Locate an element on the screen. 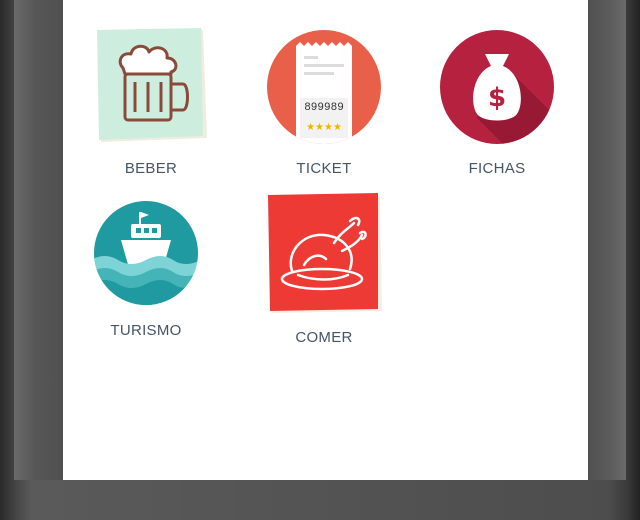 This screenshot has width=640, height=520. ship-icon is located at coordinates (146, 253).